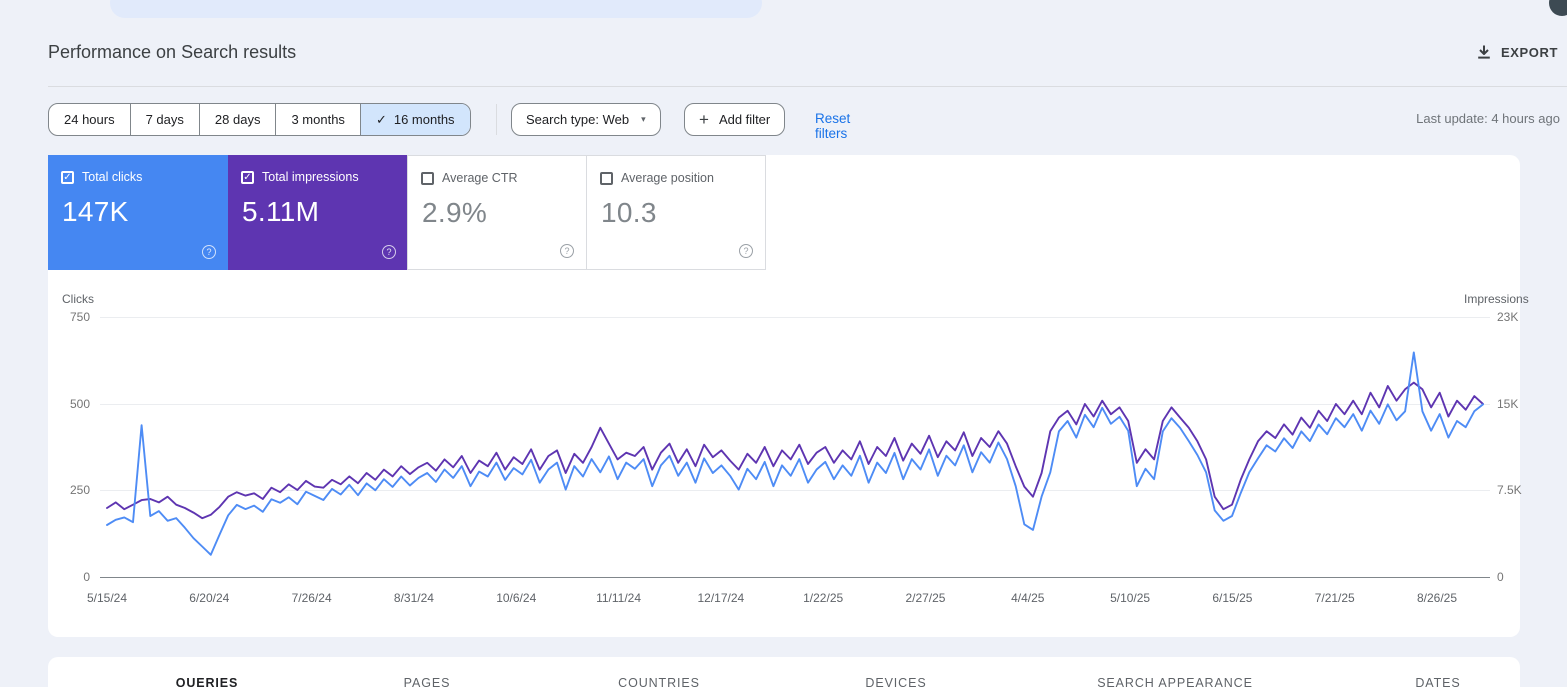 The height and width of the screenshot is (687, 1567). I want to click on account-avatar, so click(1558, 8).